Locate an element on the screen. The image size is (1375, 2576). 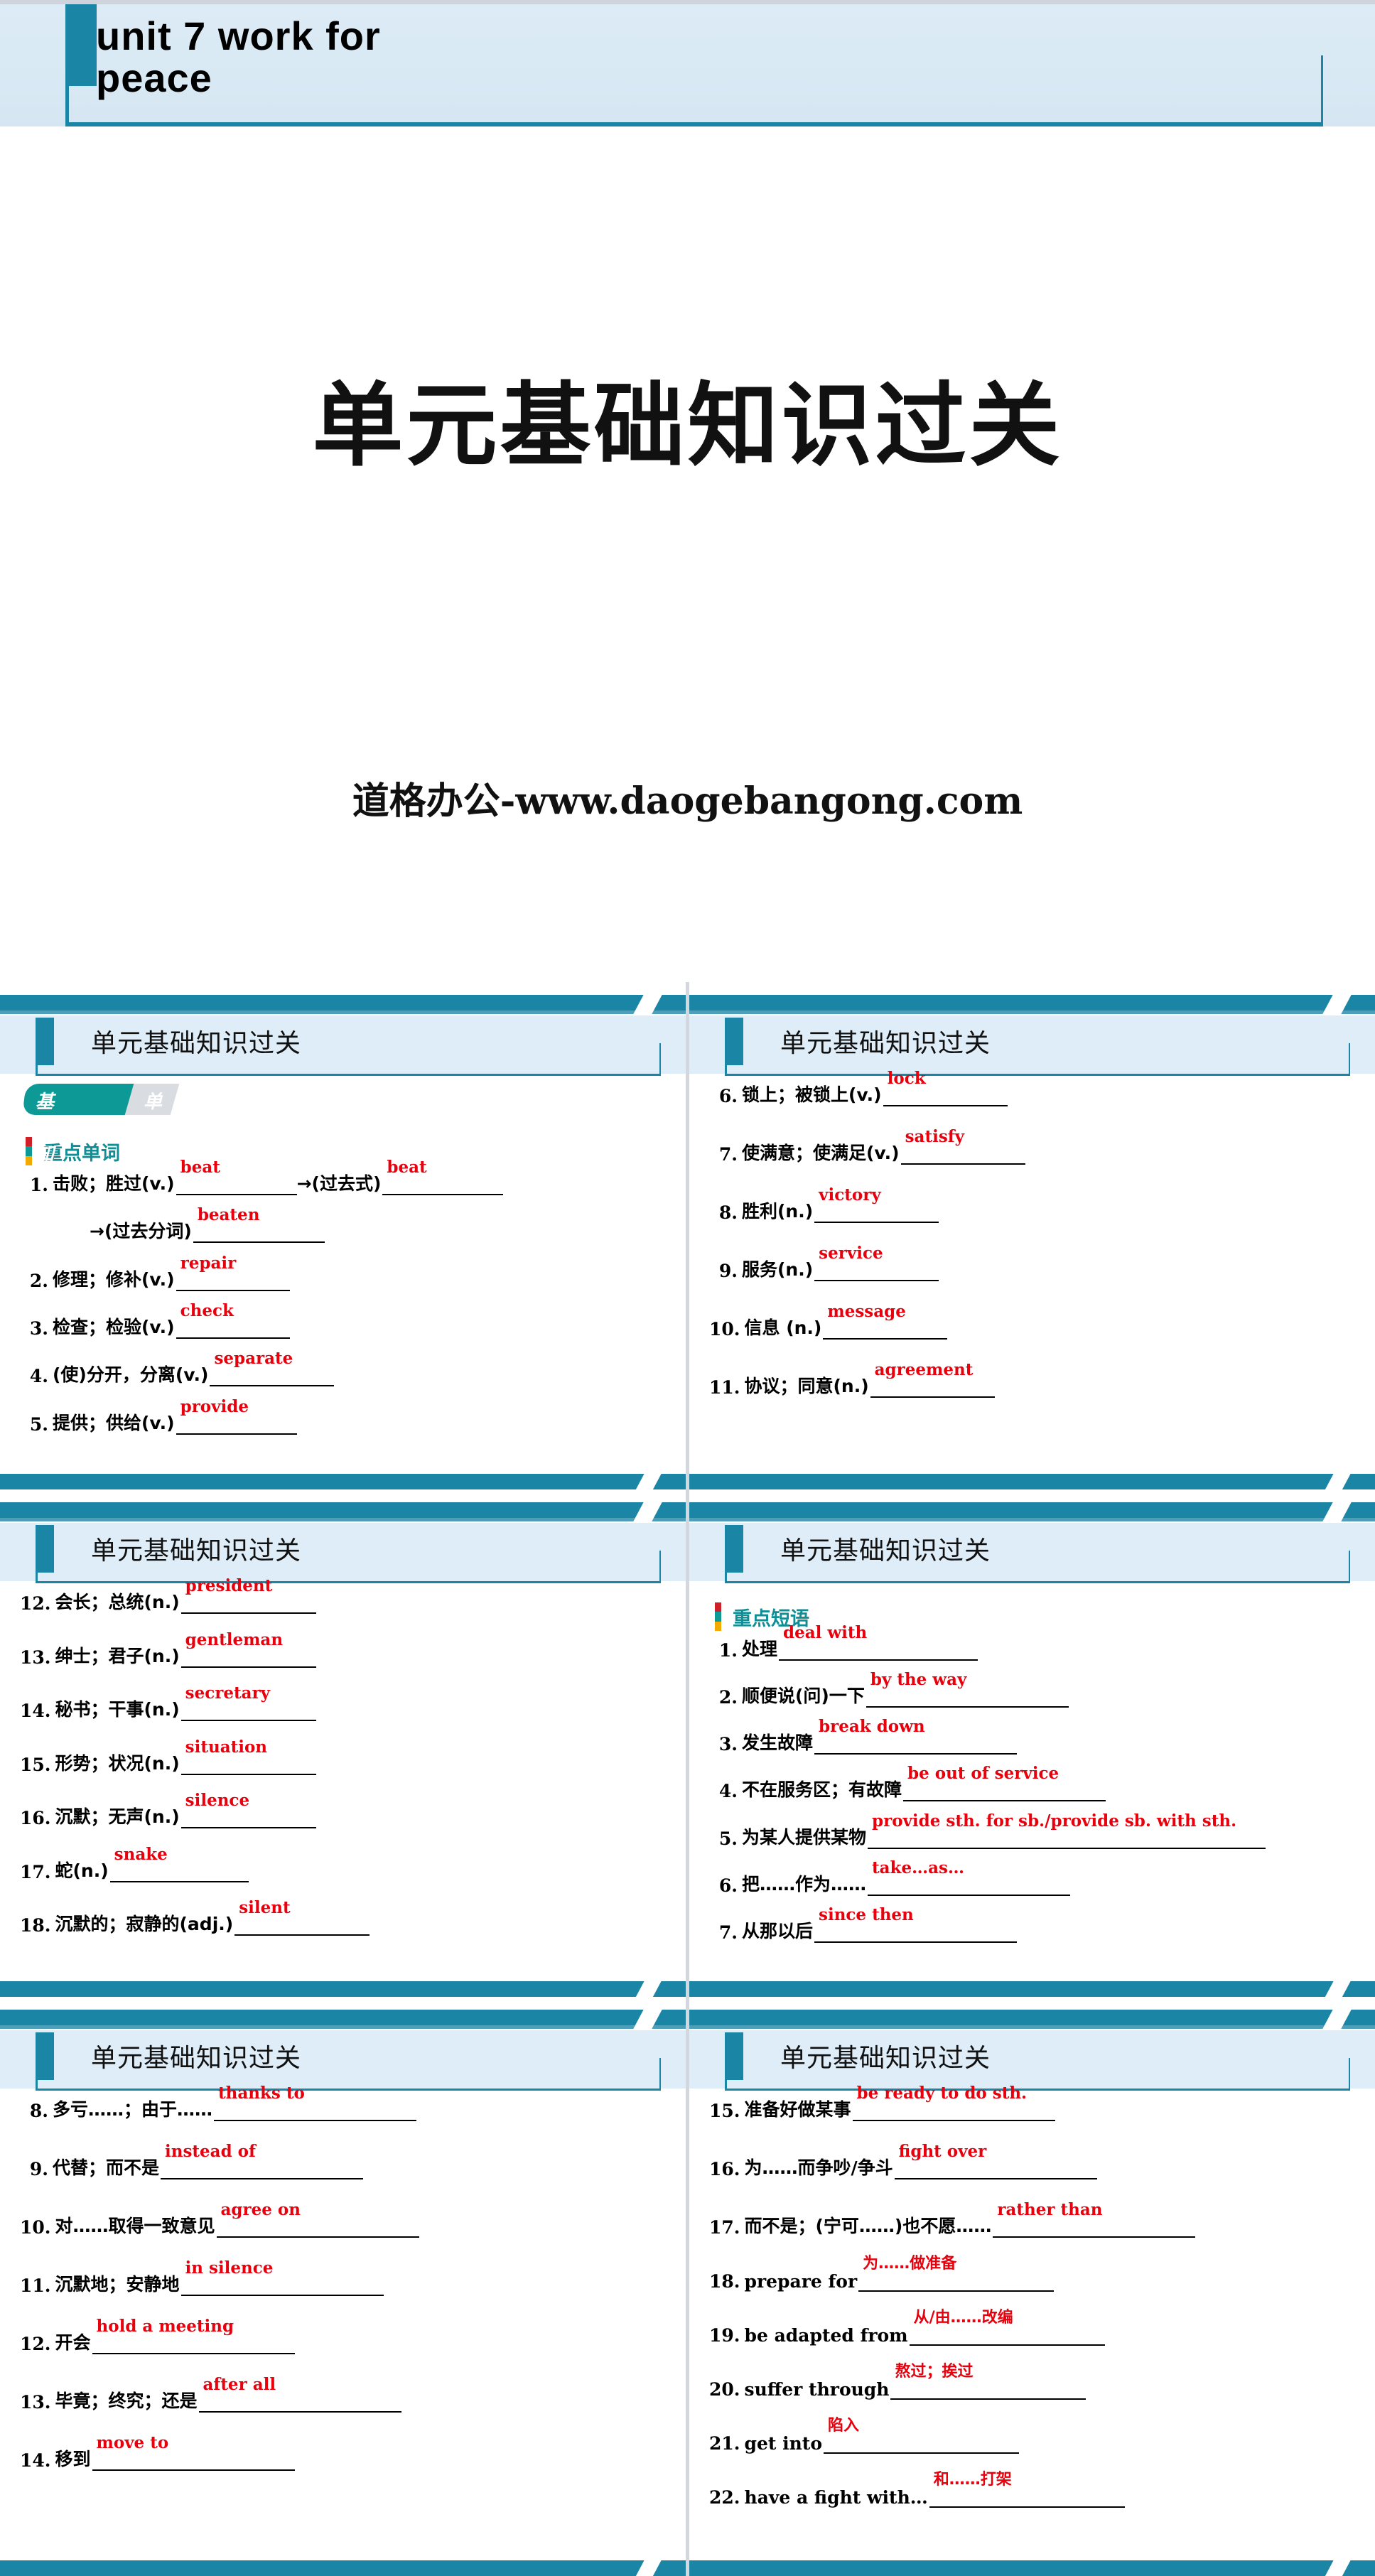
answer-blank: 从/由……改编 is located at coordinates (1007, 2327).